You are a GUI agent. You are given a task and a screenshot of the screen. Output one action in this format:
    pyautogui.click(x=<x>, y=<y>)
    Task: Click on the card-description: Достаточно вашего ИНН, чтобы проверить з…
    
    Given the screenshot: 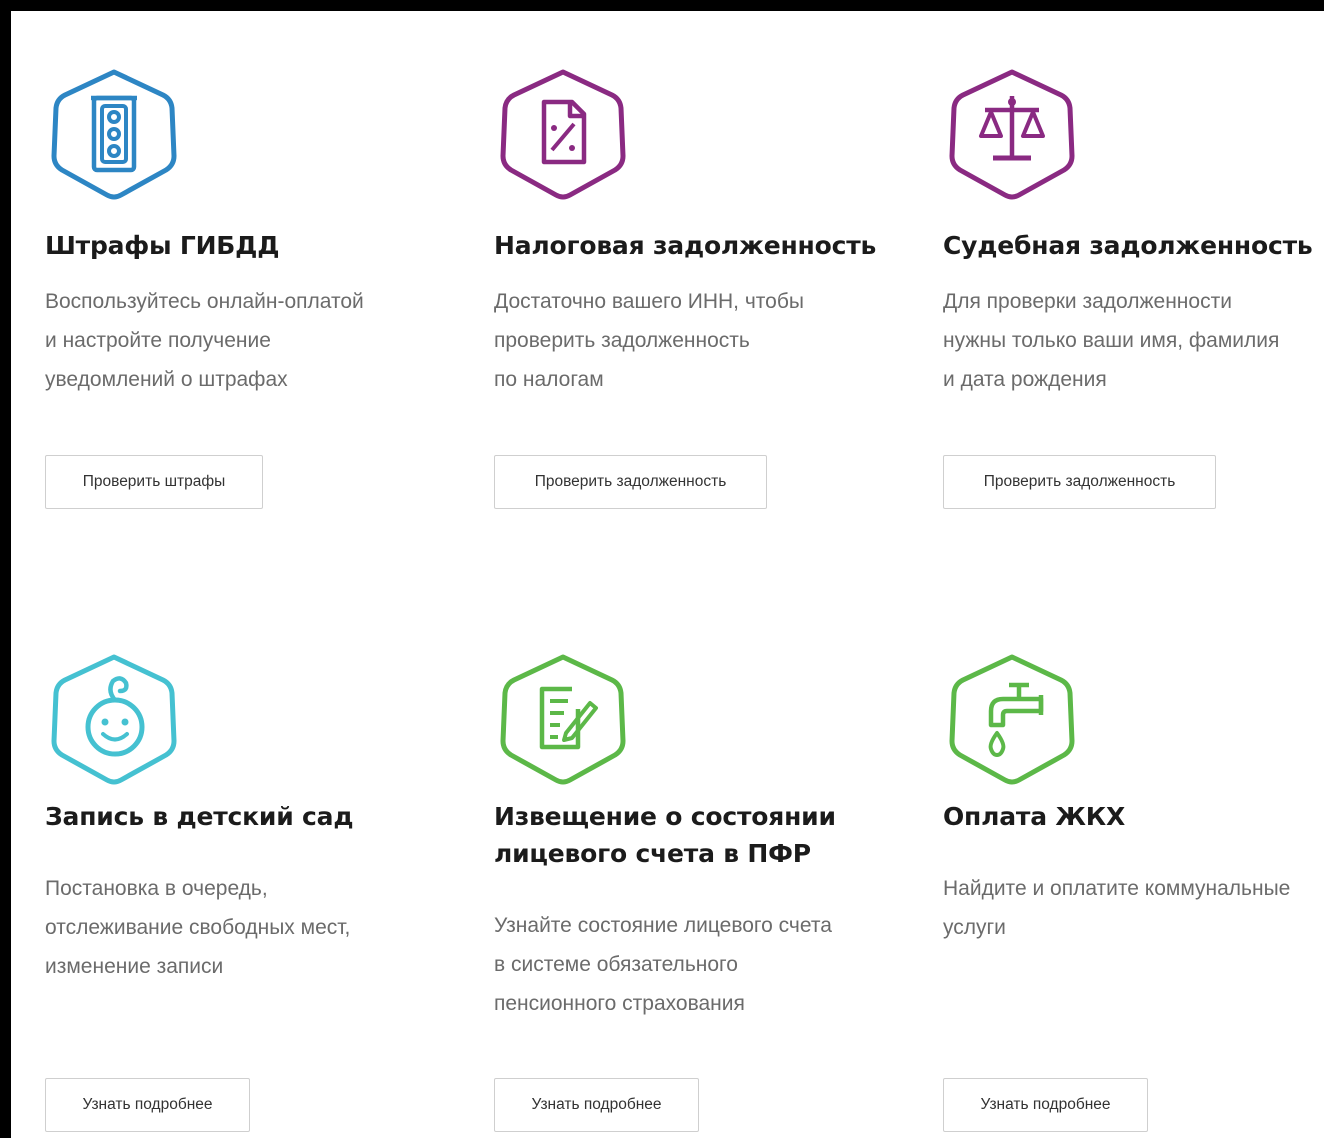 What is the action you would take?
    pyautogui.click(x=649, y=340)
    